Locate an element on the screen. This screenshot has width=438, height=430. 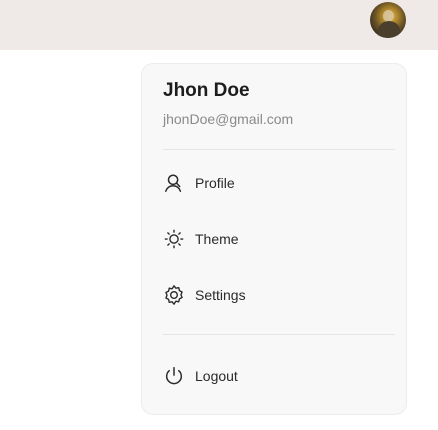
user-icon is located at coordinates (174, 183).